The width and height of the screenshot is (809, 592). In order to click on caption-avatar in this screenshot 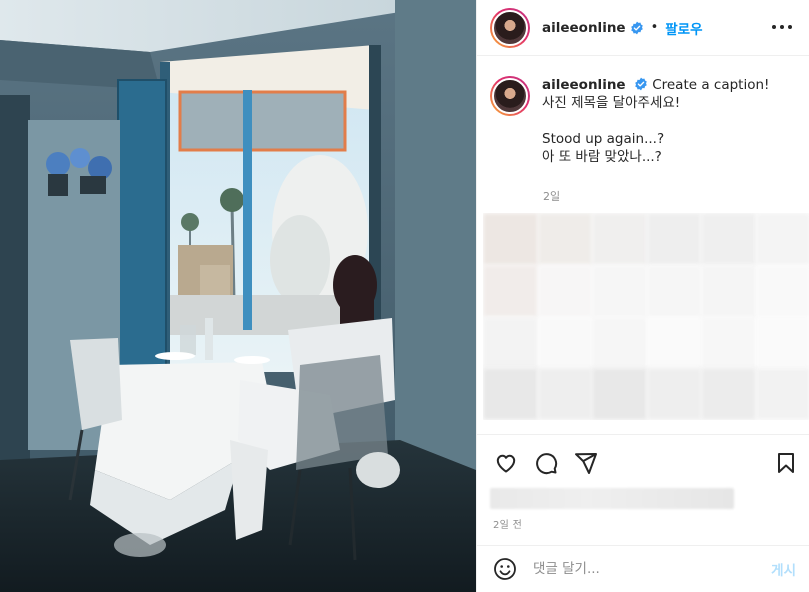, I will do `click(510, 96)`.